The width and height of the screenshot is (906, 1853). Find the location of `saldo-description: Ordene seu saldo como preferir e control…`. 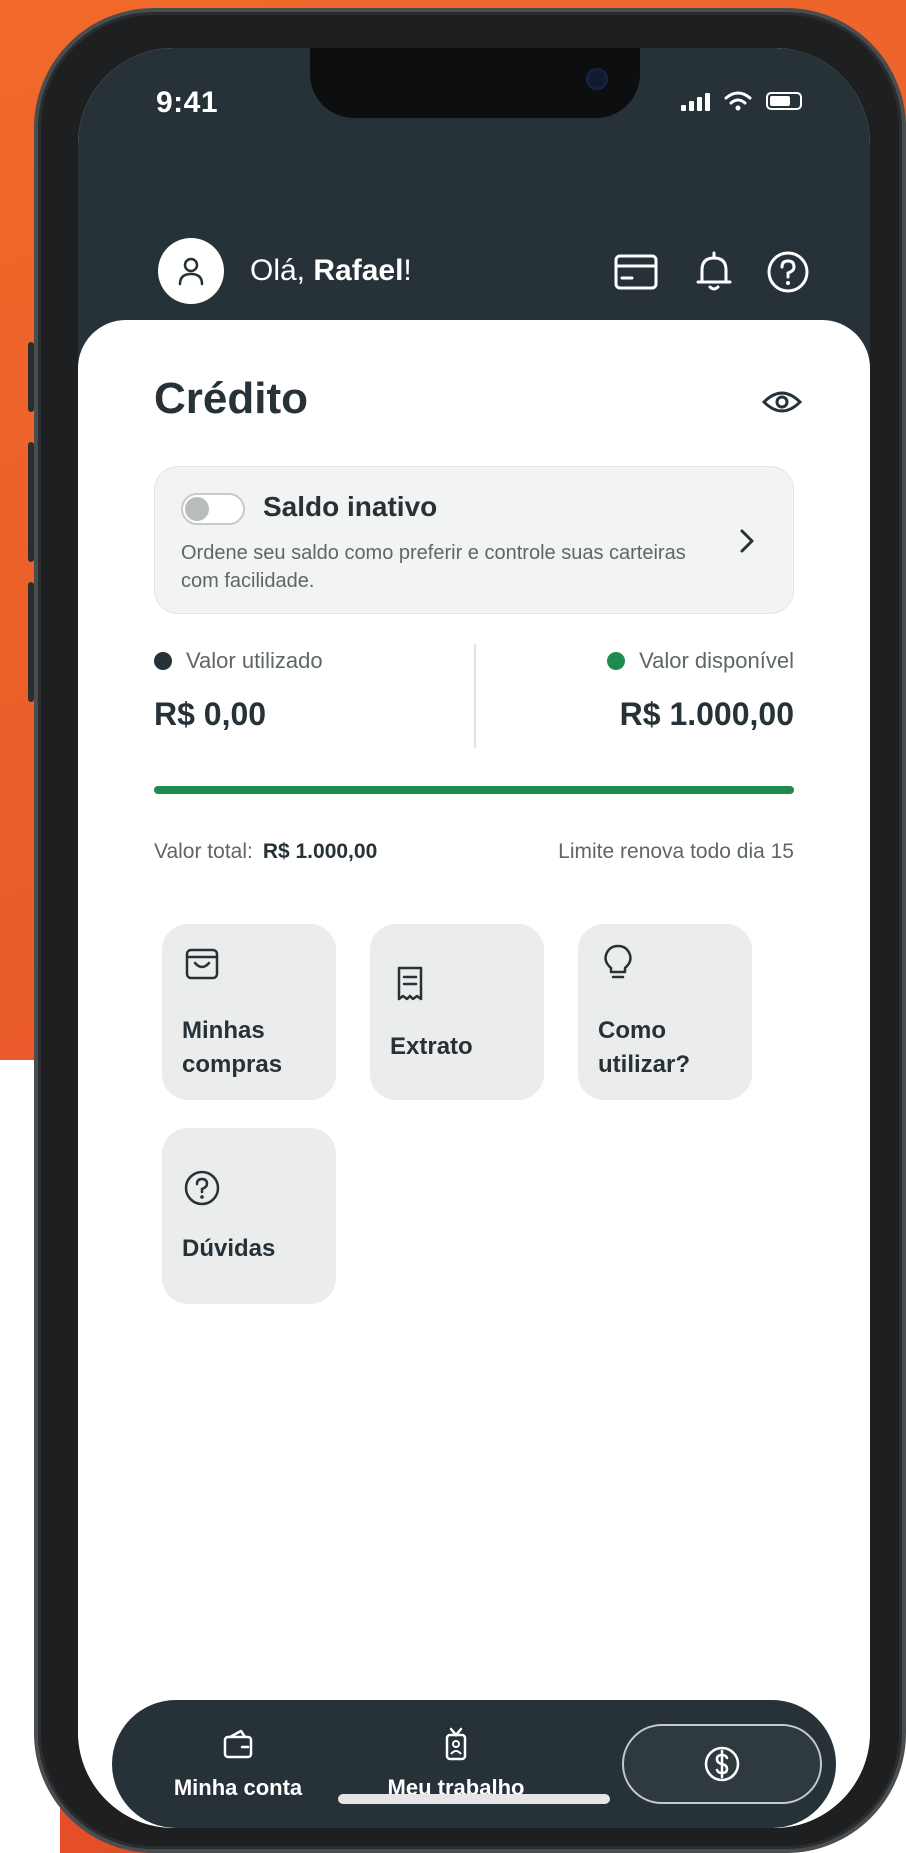

saldo-description: Ordene seu saldo como preferir e control… is located at coordinates (433, 567).